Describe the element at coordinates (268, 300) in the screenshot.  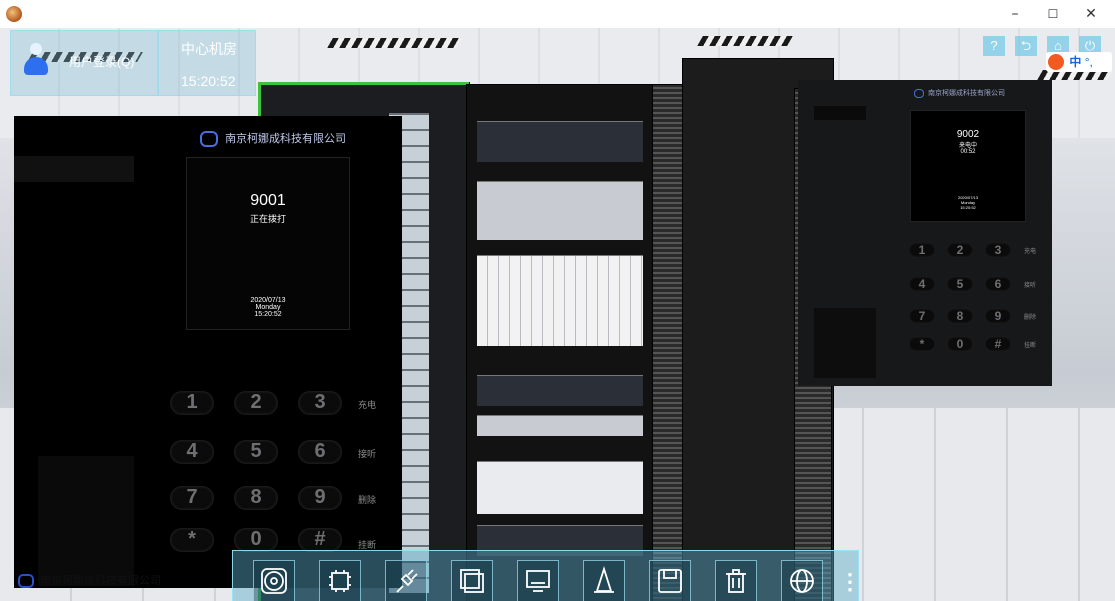
I see `screen-date: 2020/07/13` at that location.